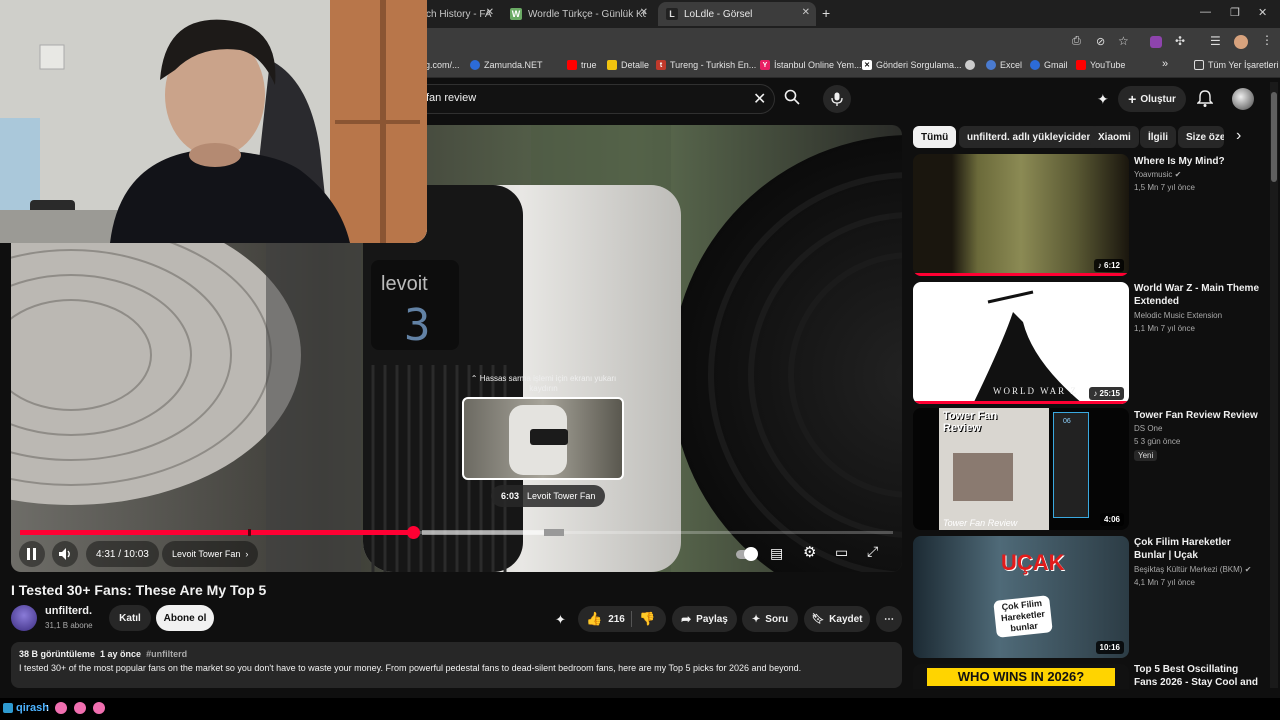 This screenshot has height=720, width=1280. What do you see at coordinates (1156, 42) in the screenshot?
I see `extension-icon` at bounding box center [1156, 42].